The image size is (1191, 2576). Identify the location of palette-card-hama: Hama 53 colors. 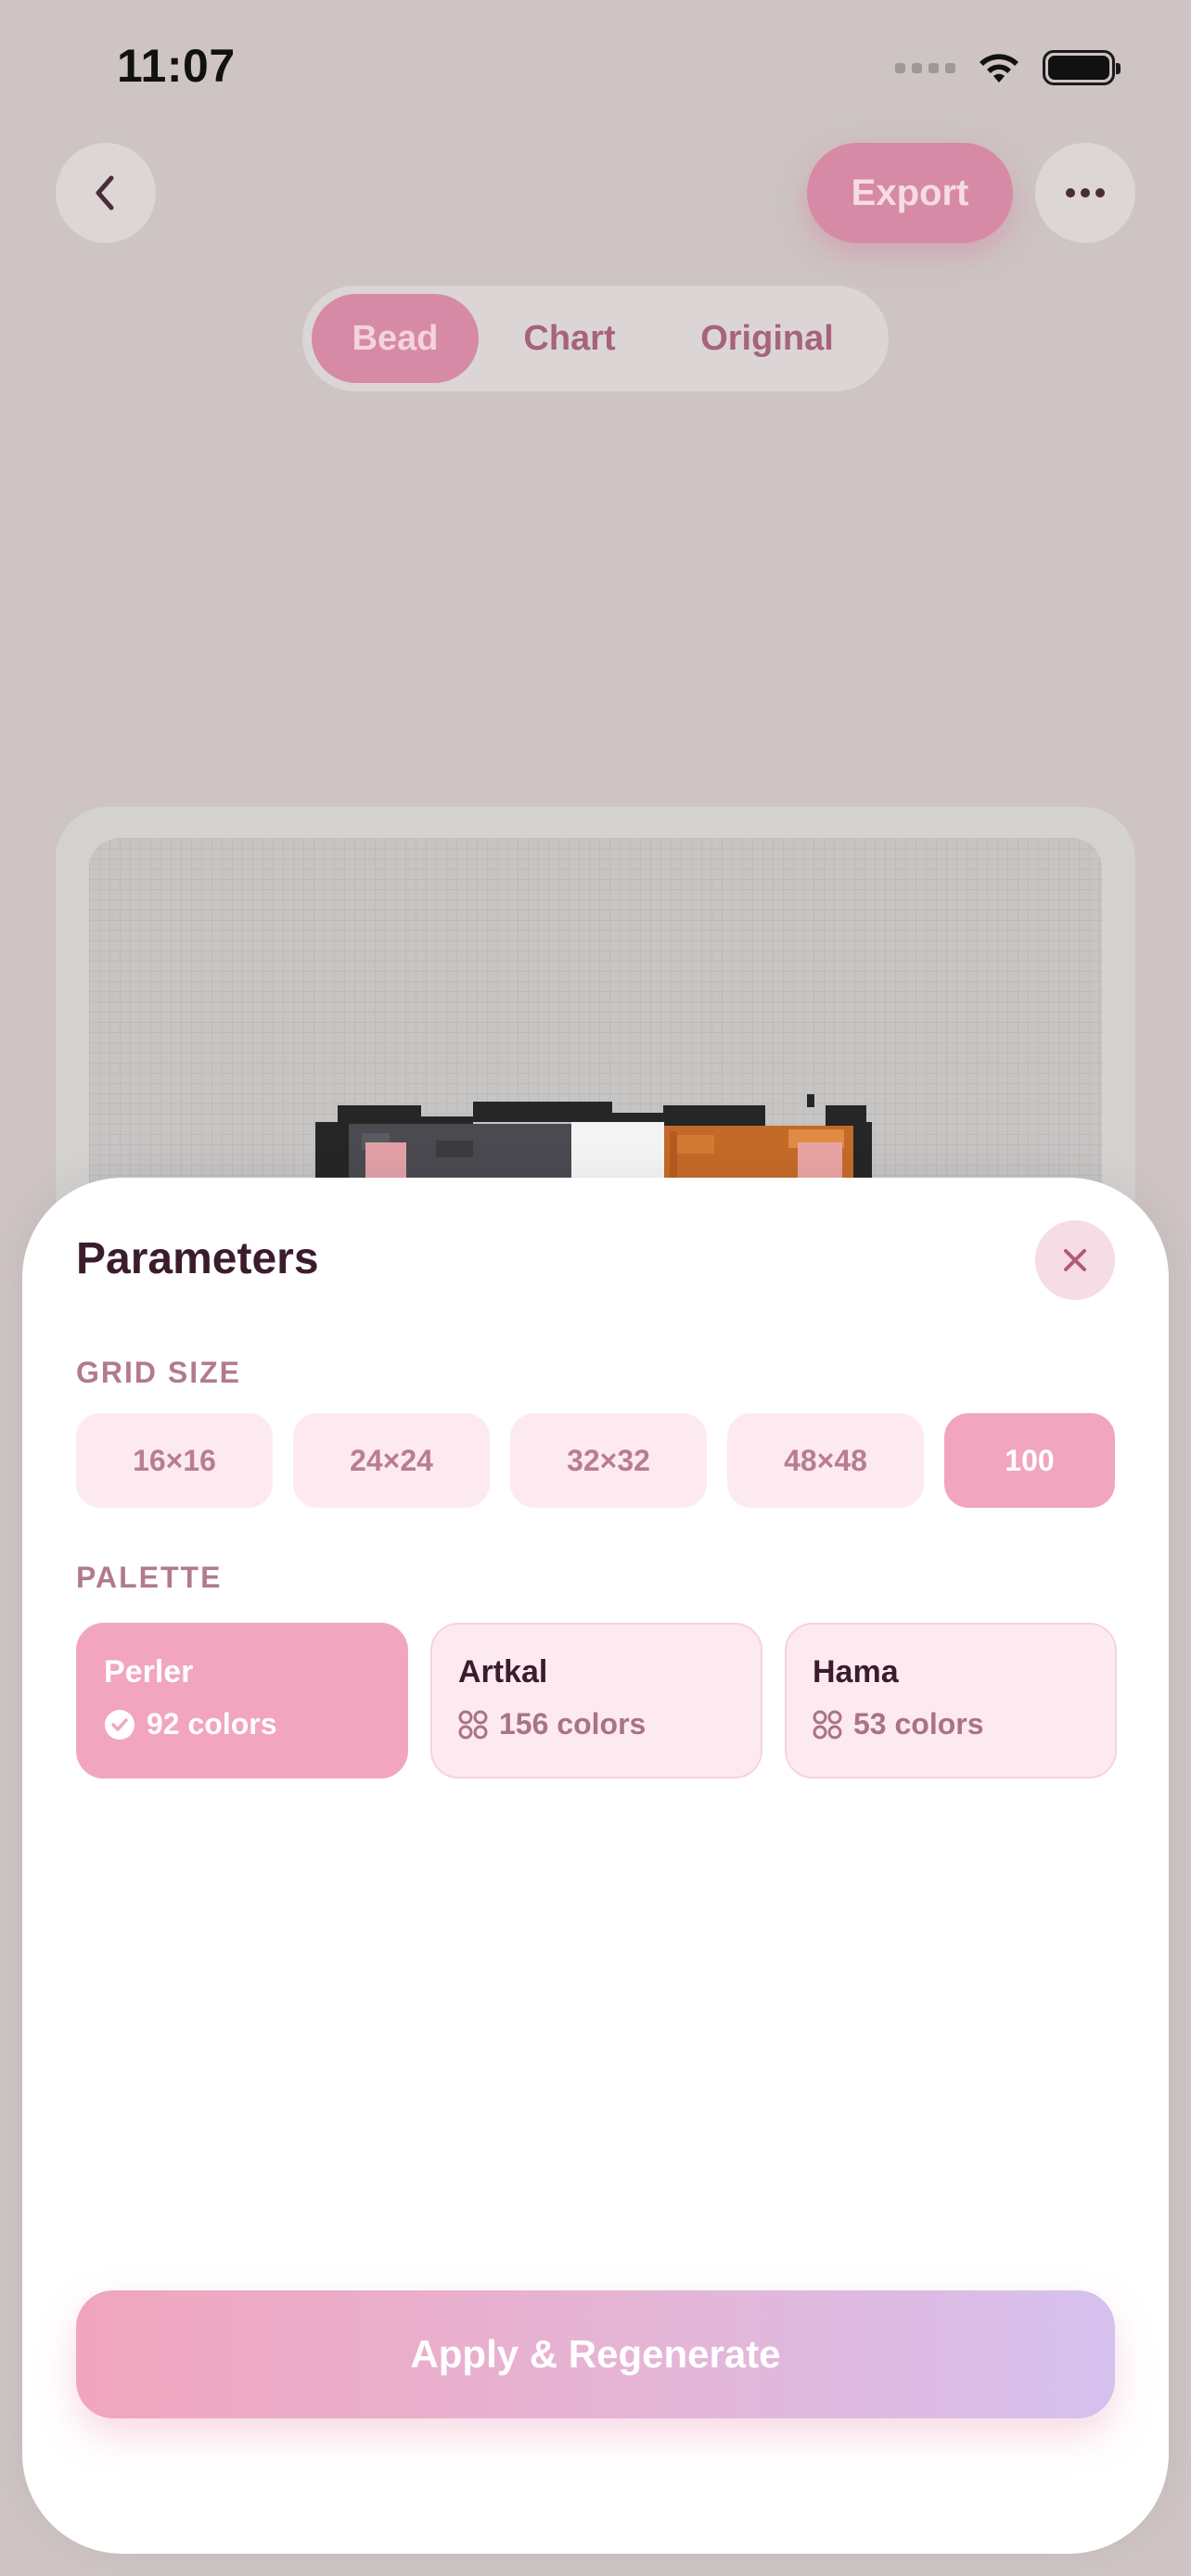
(951, 1701).